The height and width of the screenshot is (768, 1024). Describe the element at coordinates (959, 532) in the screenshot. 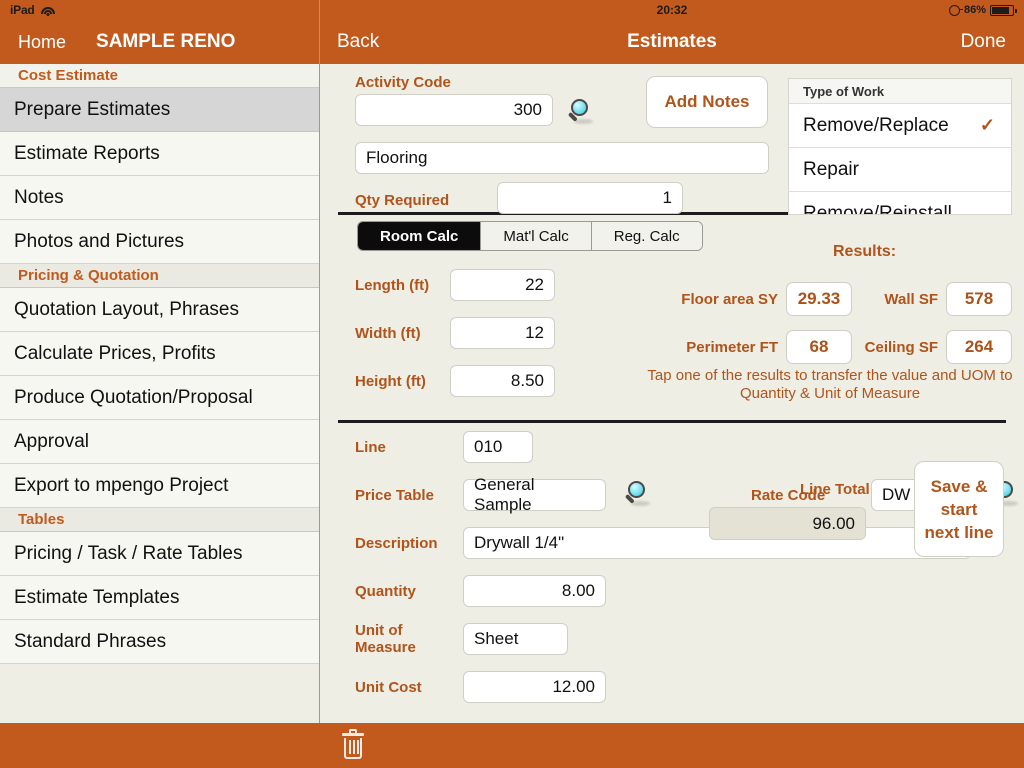

I see `save-button-line-3: next line` at that location.